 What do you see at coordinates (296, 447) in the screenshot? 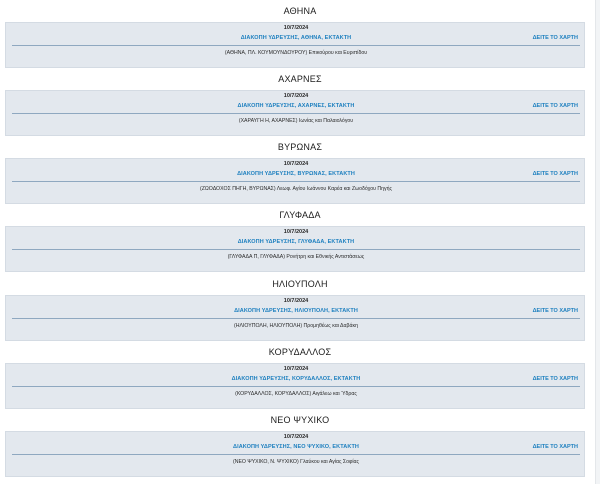
I see `outage-headline-link: ΔΙΑΚΟΠΗ ΥΔΡΕΥΣΗΣ, ΝΕΟ ΨΥΧΙΚΟ, ΕΚΤΑΚΤΗ` at bounding box center [296, 447].